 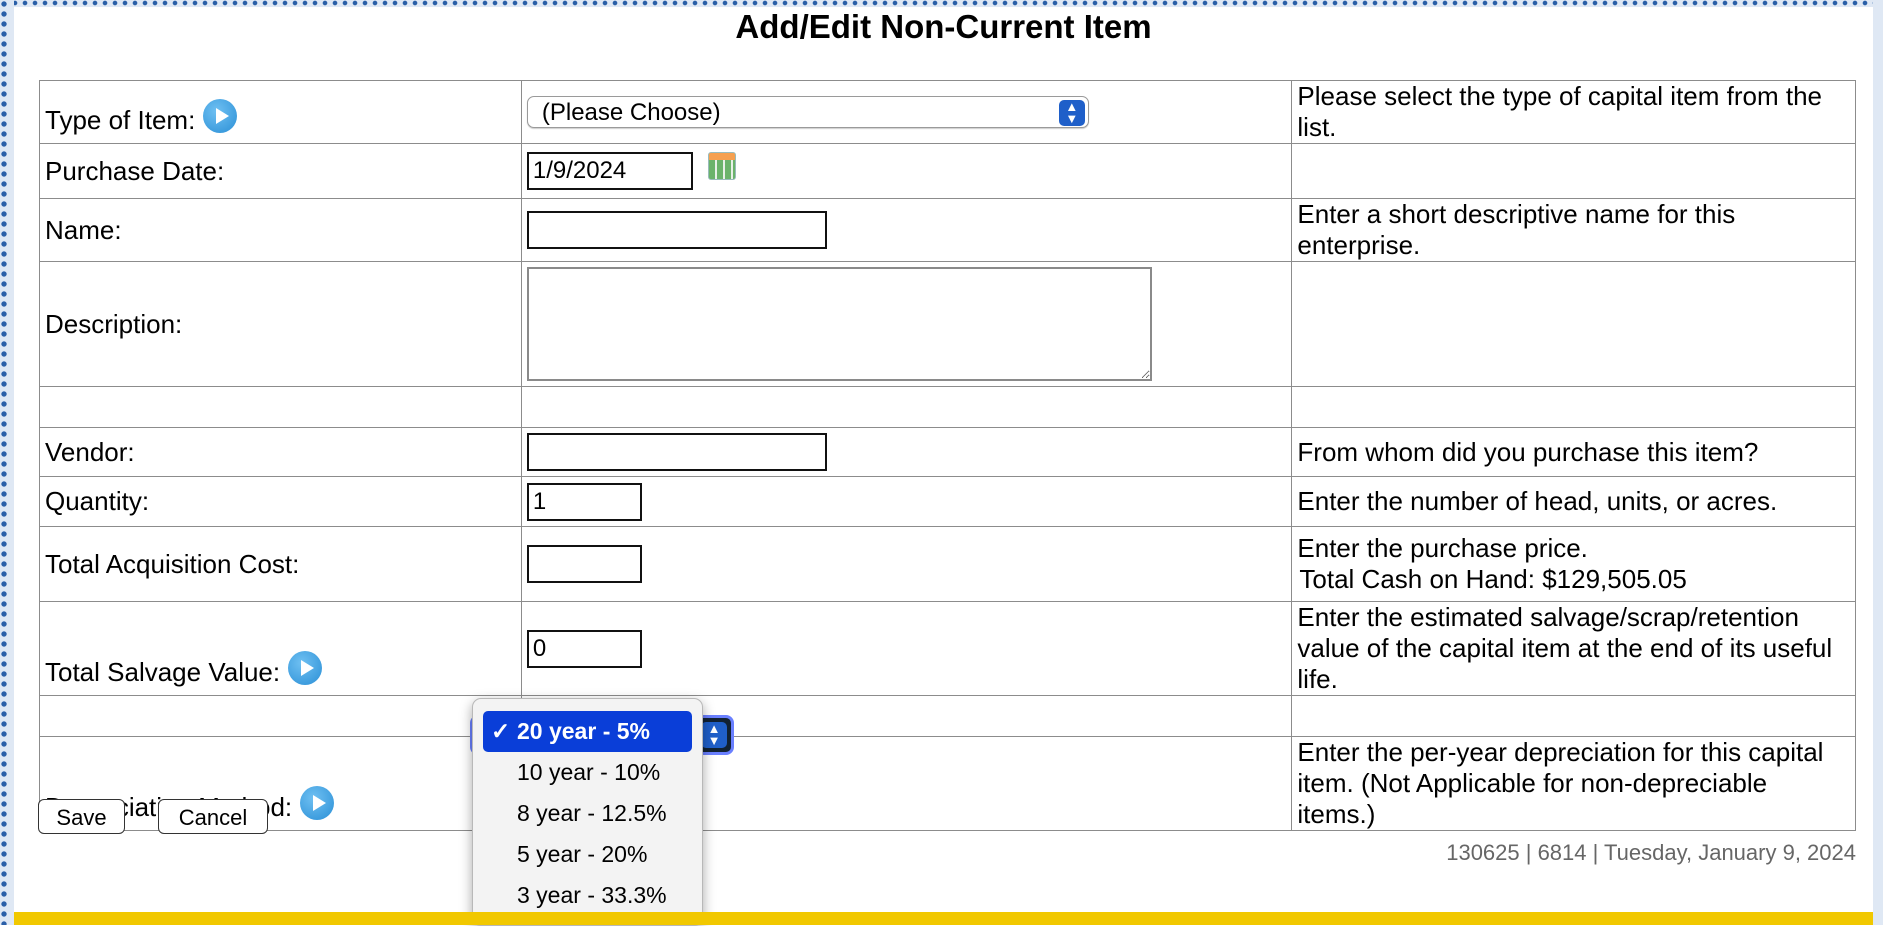 I want to click on type-of-item-label: Type of Item:, so click(x=120, y=119).